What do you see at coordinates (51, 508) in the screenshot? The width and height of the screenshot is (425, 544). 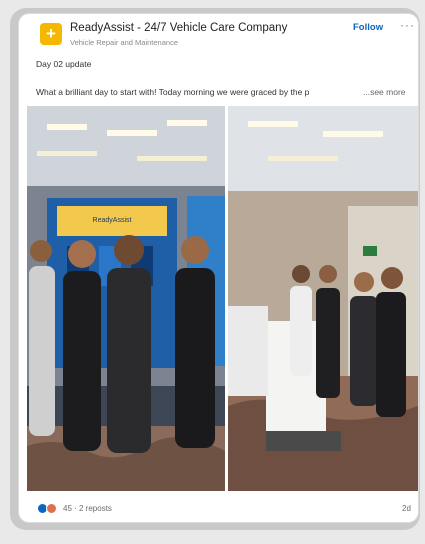 I see `celebrate-icon` at bounding box center [51, 508].